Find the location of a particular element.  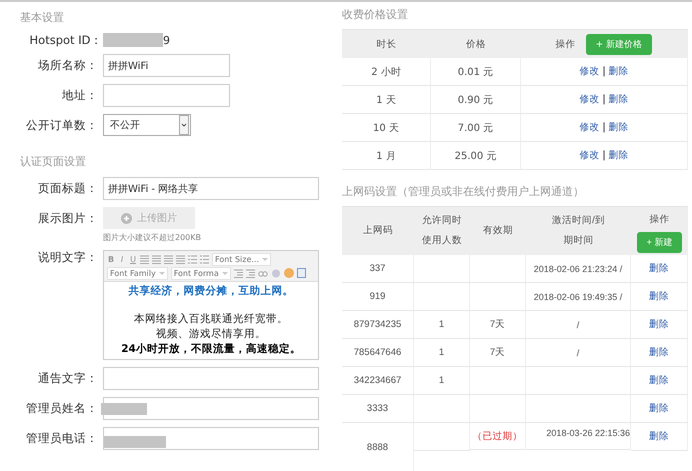

table-cell: 785647646 is located at coordinates (378, 353).